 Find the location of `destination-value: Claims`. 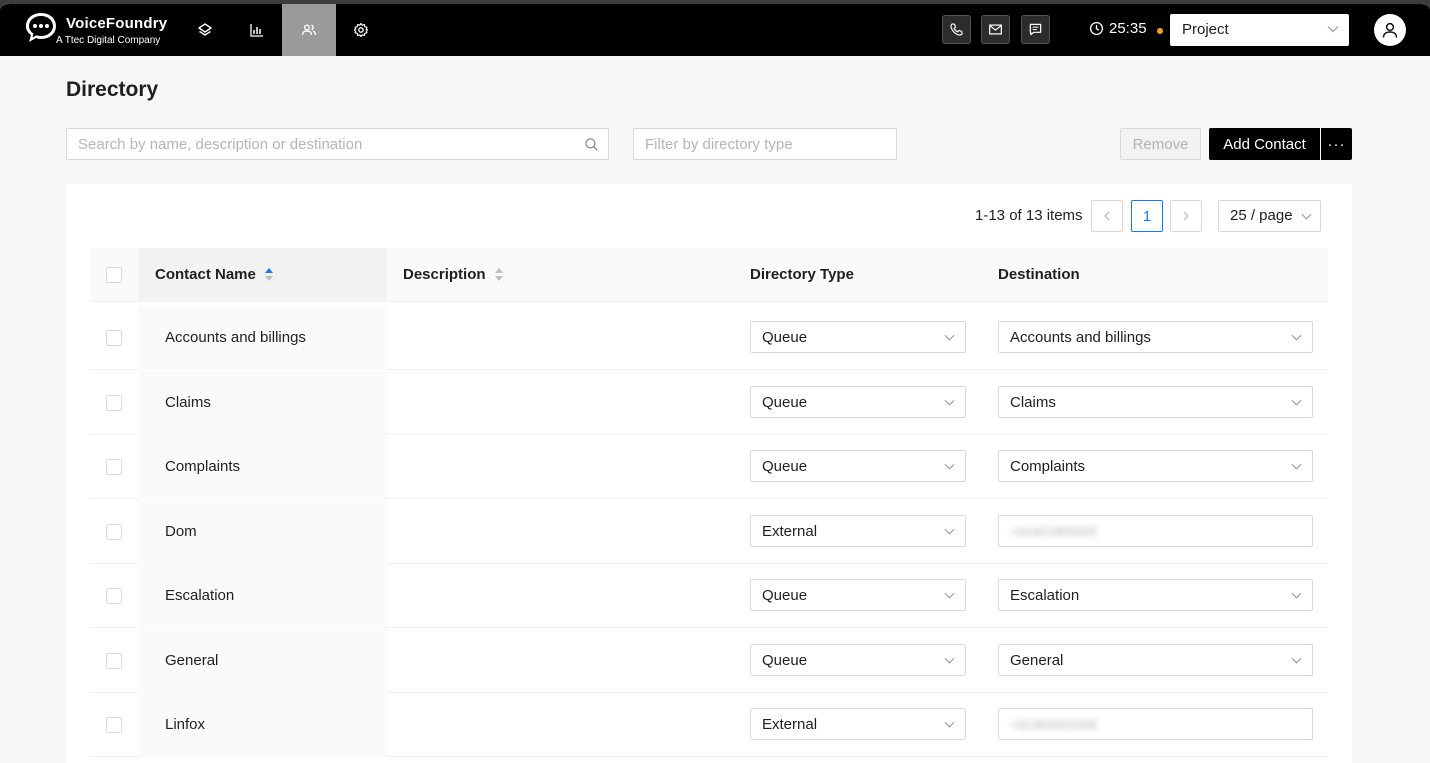

destination-value: Claims is located at coordinates (1033, 402).